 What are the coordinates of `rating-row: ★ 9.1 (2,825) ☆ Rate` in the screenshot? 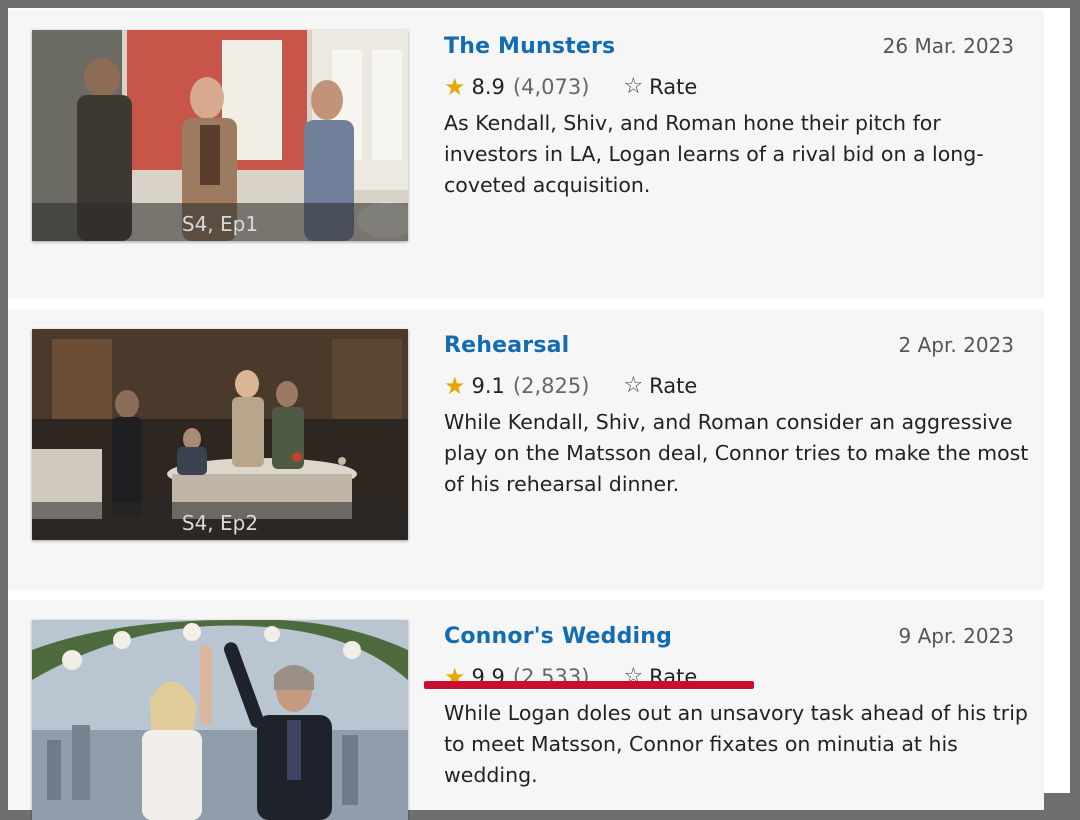 It's located at (570, 386).